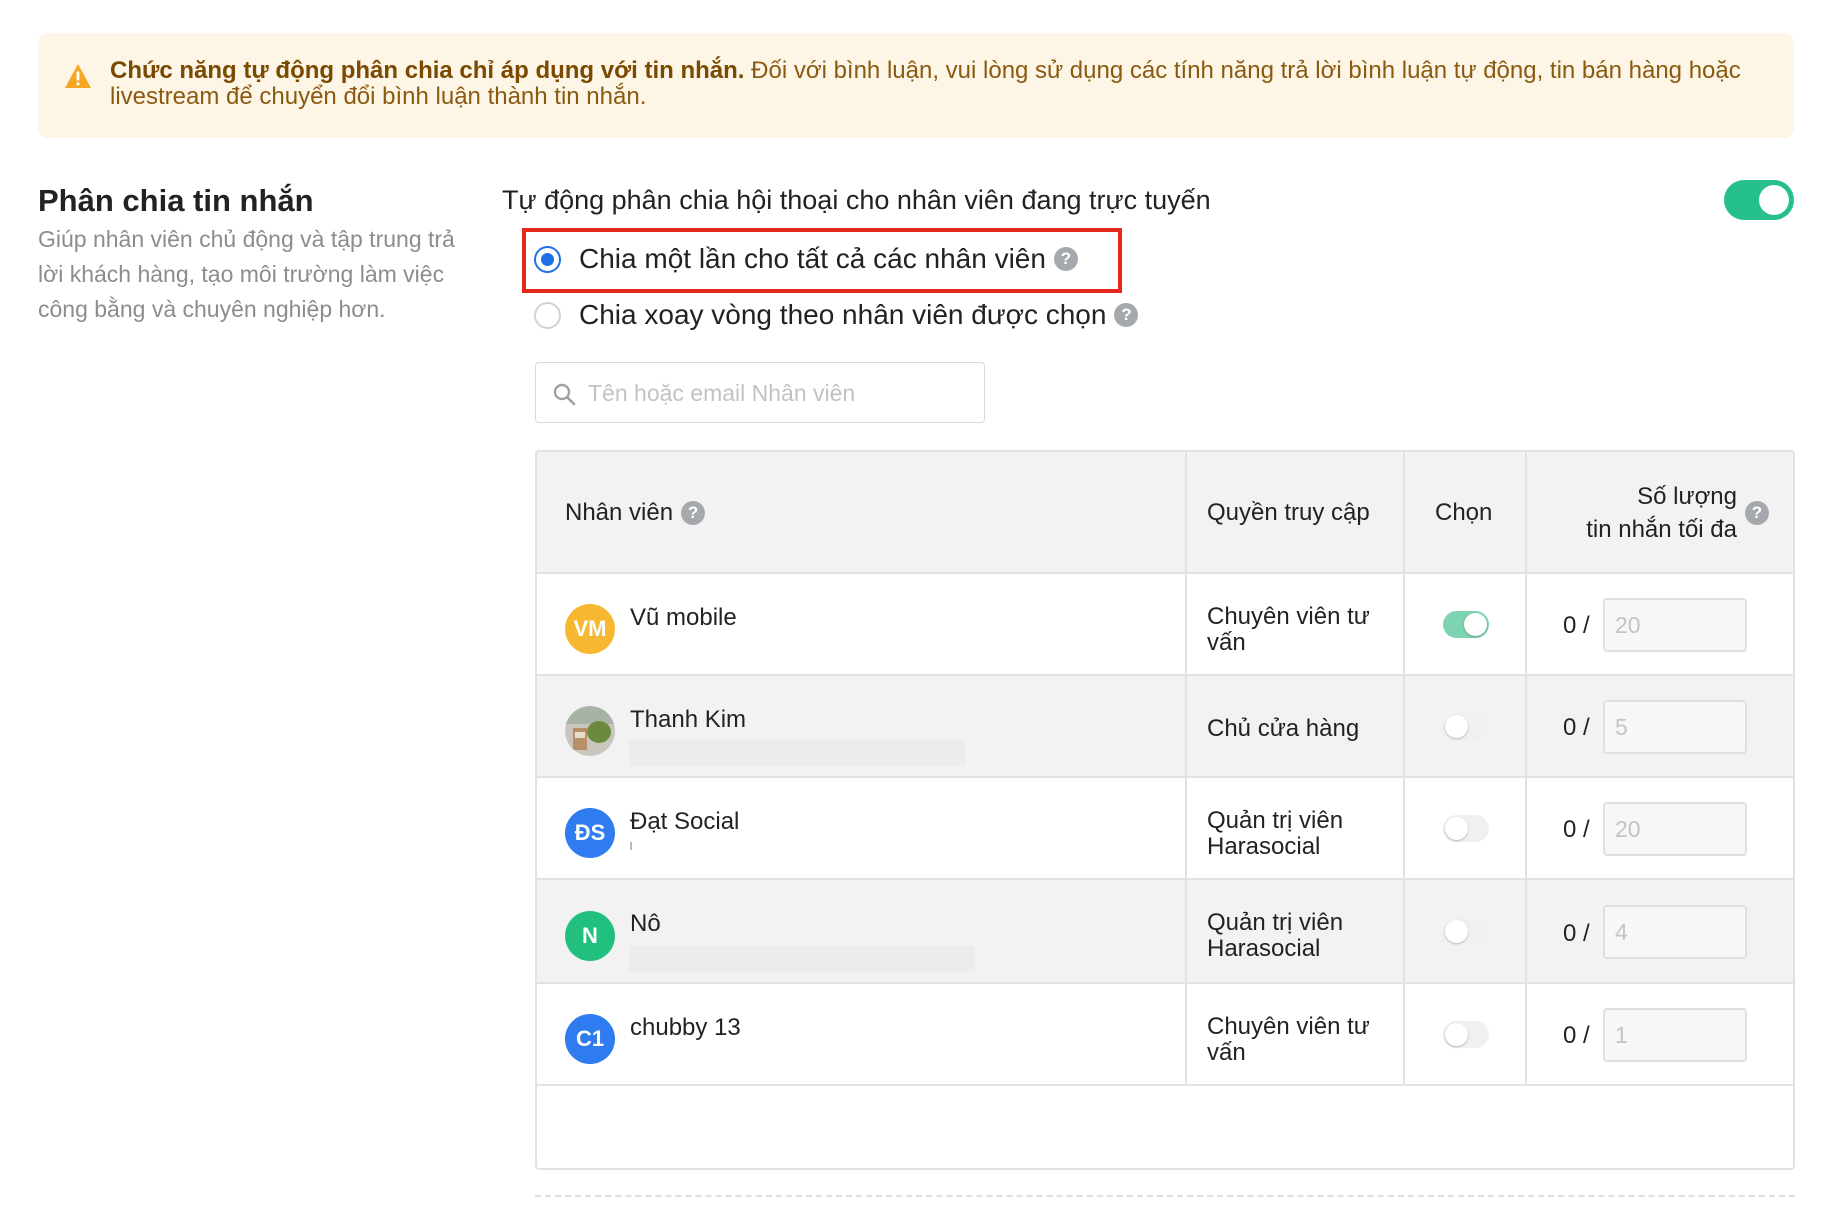 This screenshot has height=1206, width=1824. I want to click on section-title: Phân chia tin nhắn, so click(176, 200).